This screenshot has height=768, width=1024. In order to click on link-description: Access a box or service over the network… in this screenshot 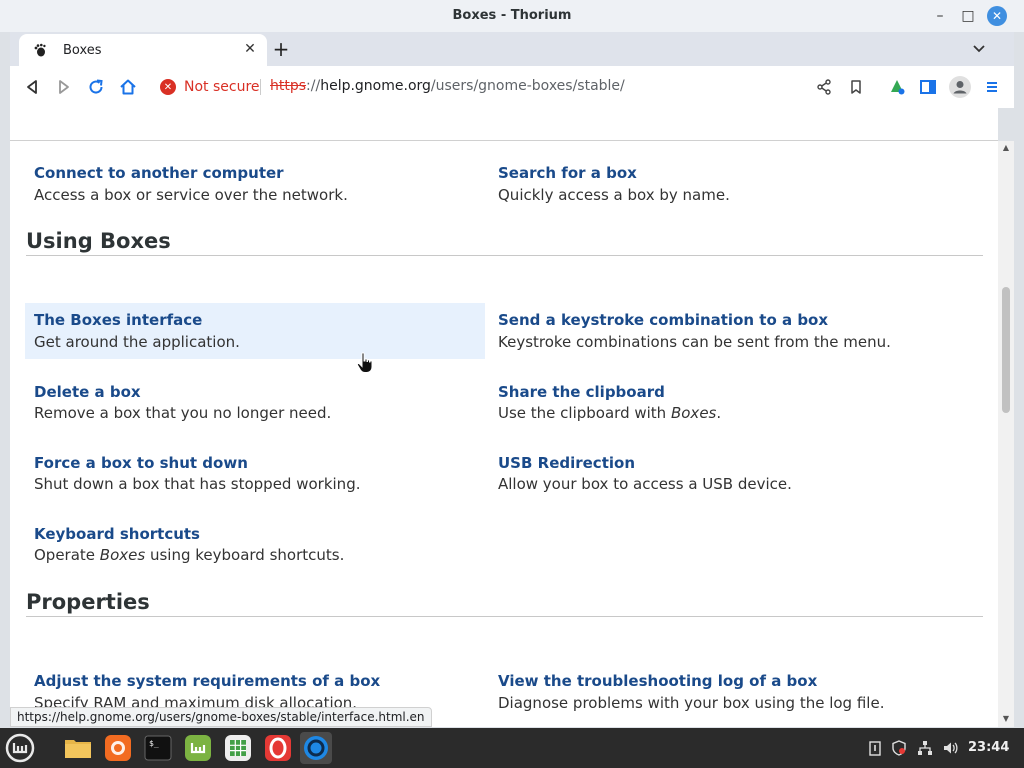, I will do `click(191, 195)`.